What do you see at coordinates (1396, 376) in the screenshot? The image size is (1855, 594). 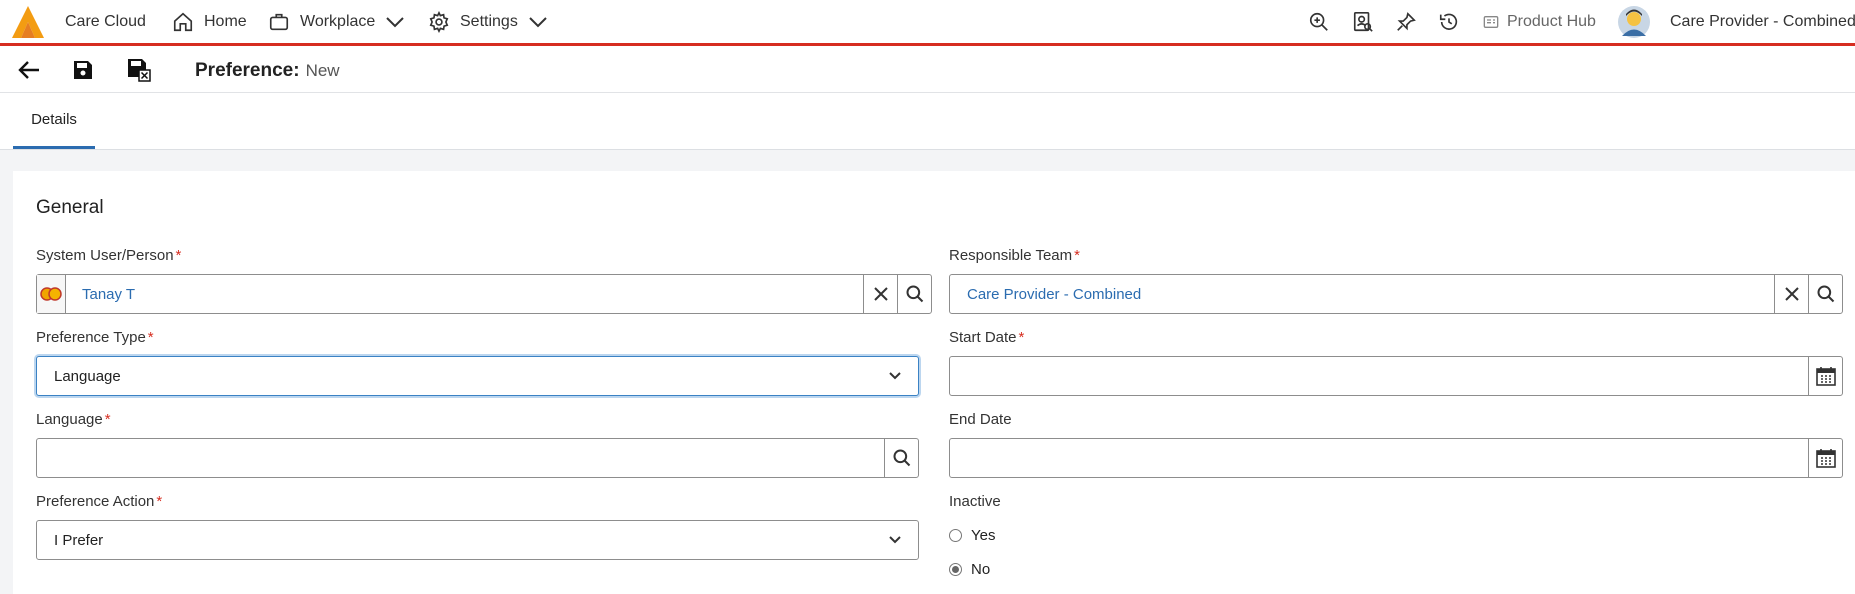 I see `start-date-field` at bounding box center [1396, 376].